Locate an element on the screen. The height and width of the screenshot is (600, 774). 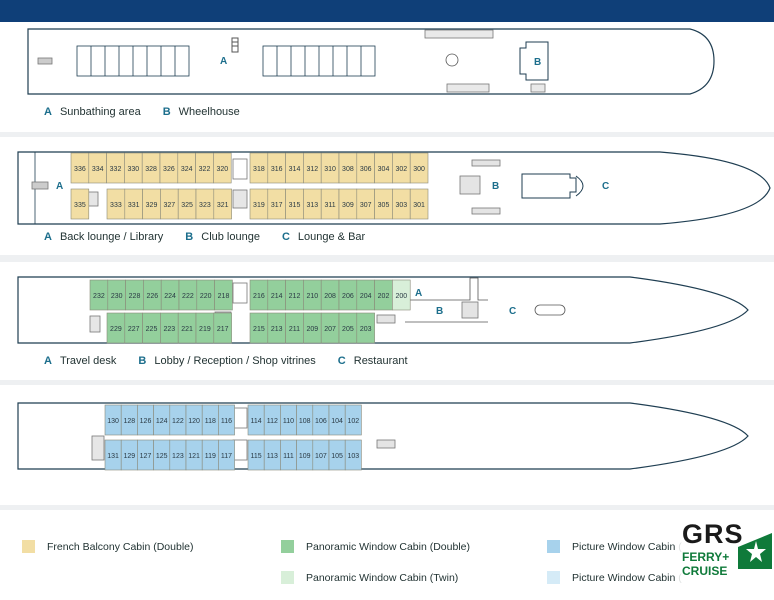
cabin-number: 103 is located at coordinates (353, 456).